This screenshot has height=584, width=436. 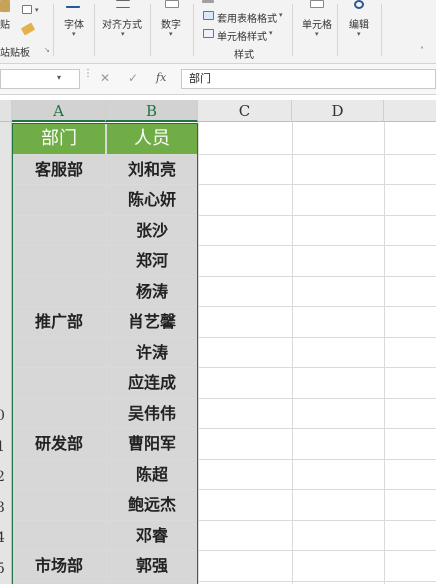 What do you see at coordinates (152, 505) in the screenshot?
I see `staff-cell: 鲍远杰` at bounding box center [152, 505].